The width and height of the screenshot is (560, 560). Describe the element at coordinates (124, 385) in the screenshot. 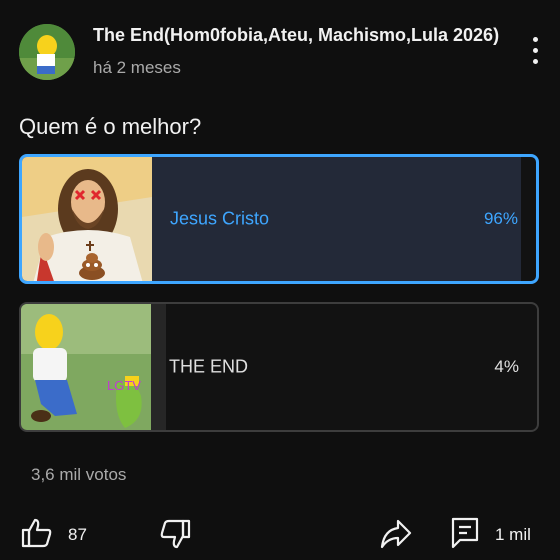

I see `option-2-image-text: LGTV` at that location.